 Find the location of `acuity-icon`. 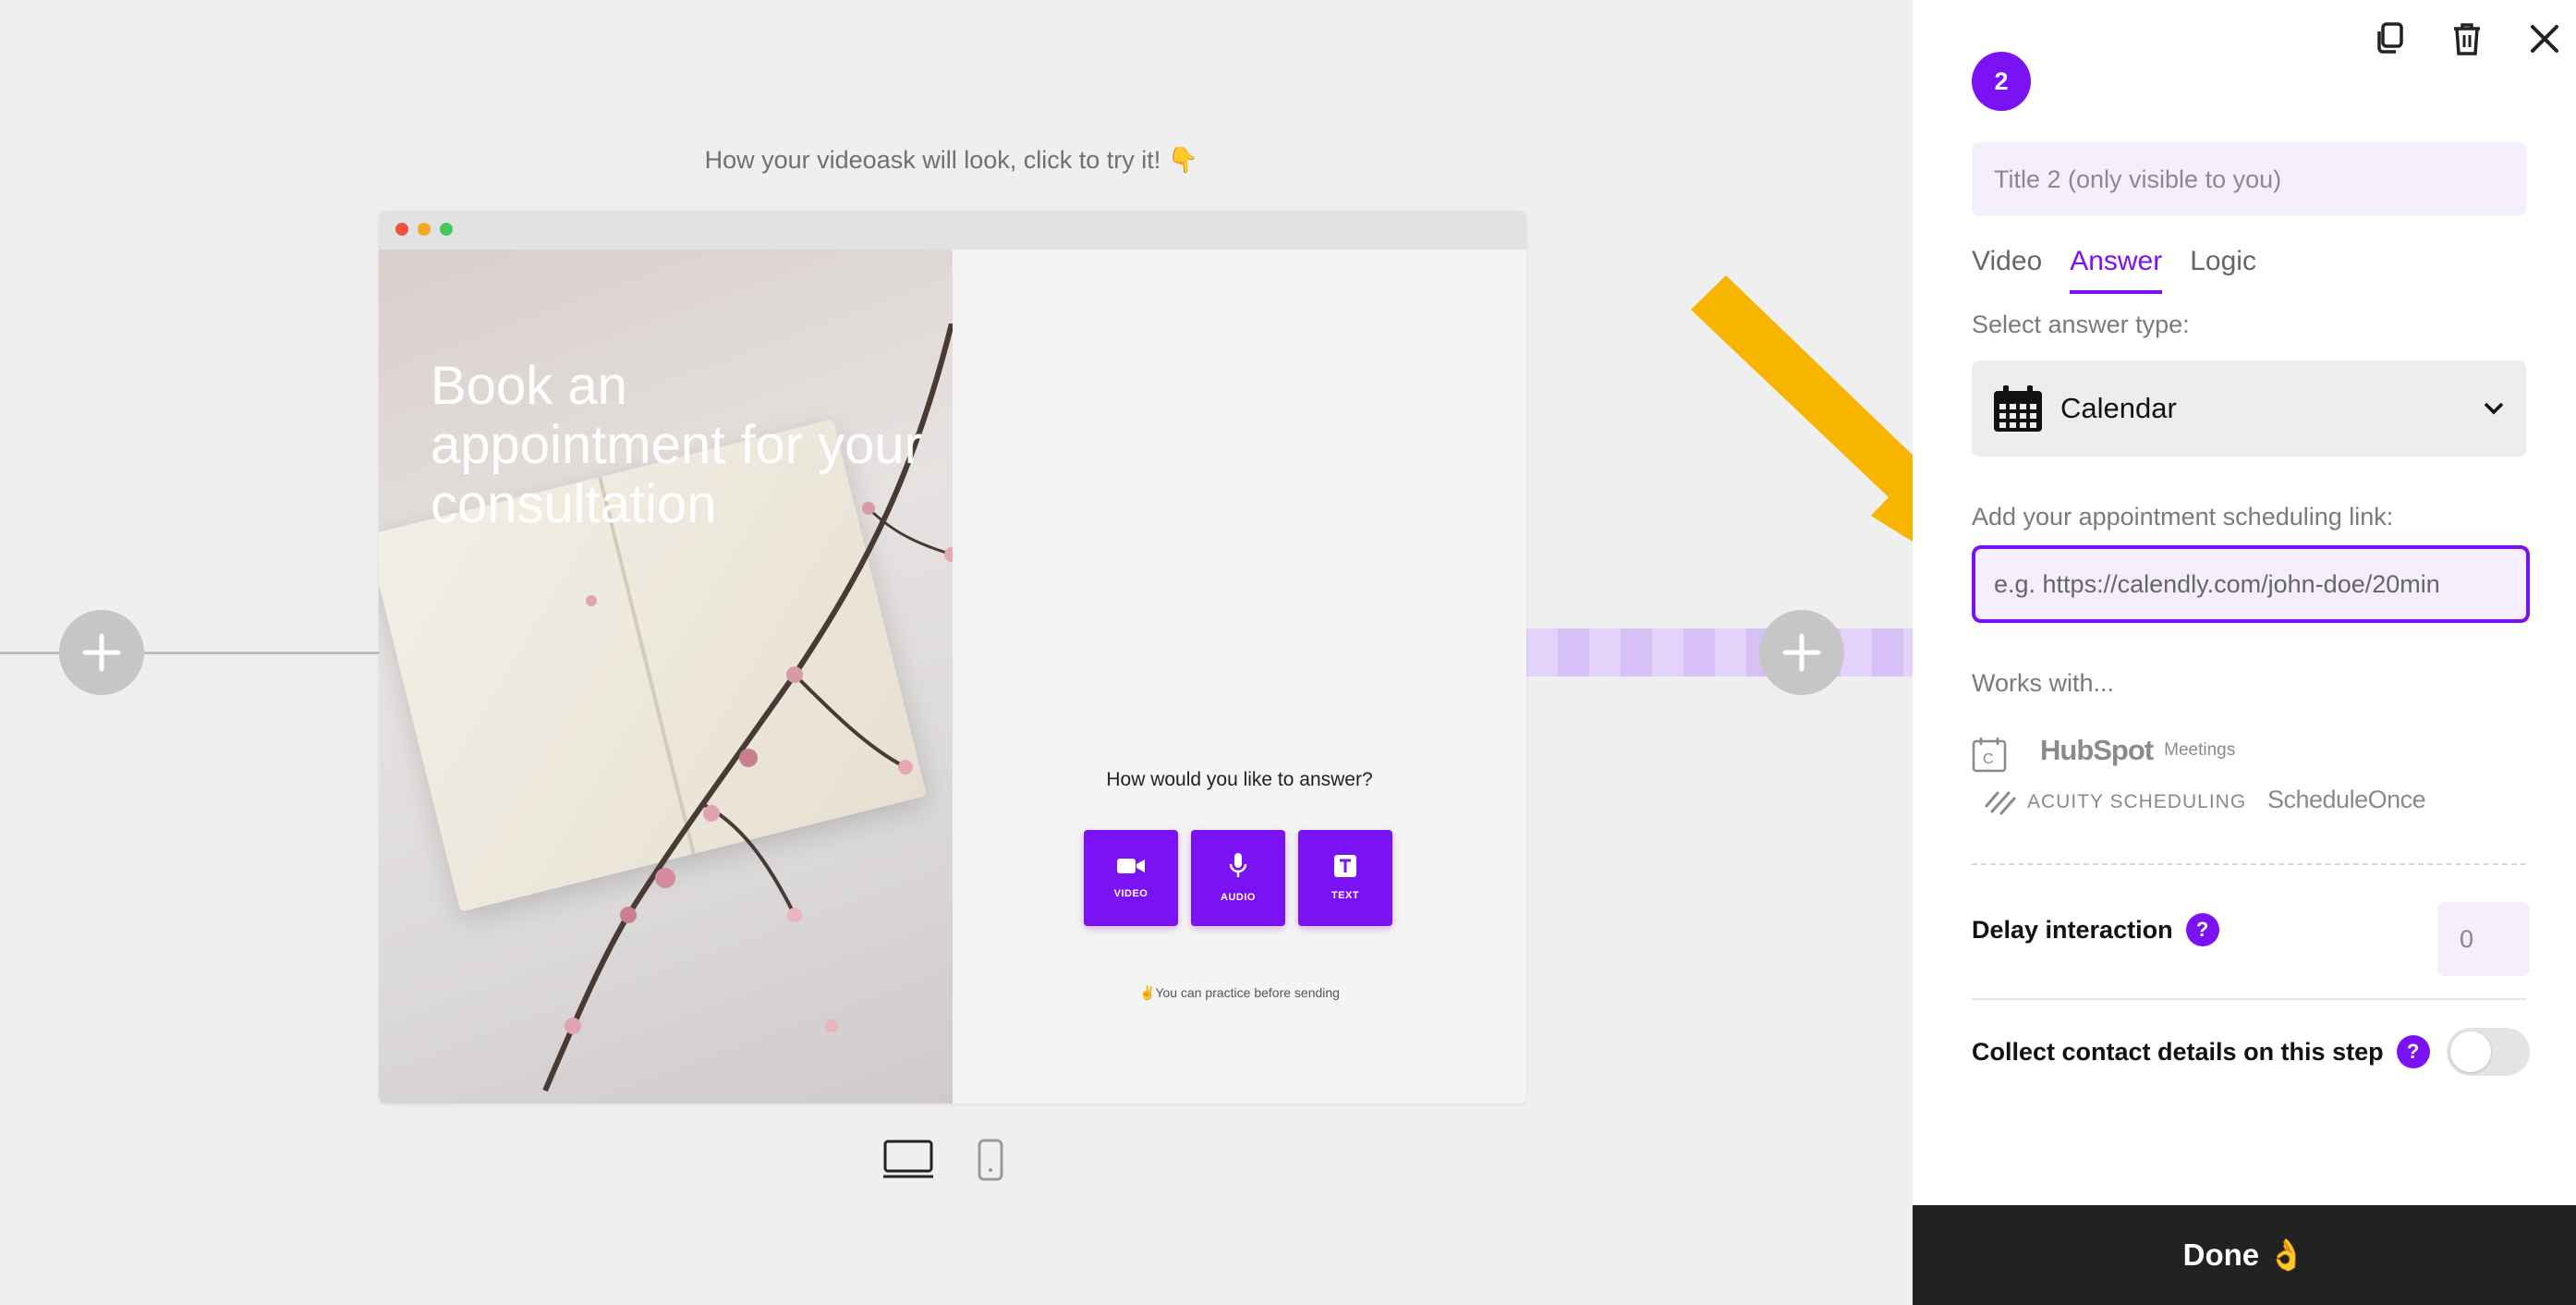

acuity-icon is located at coordinates (2000, 803).